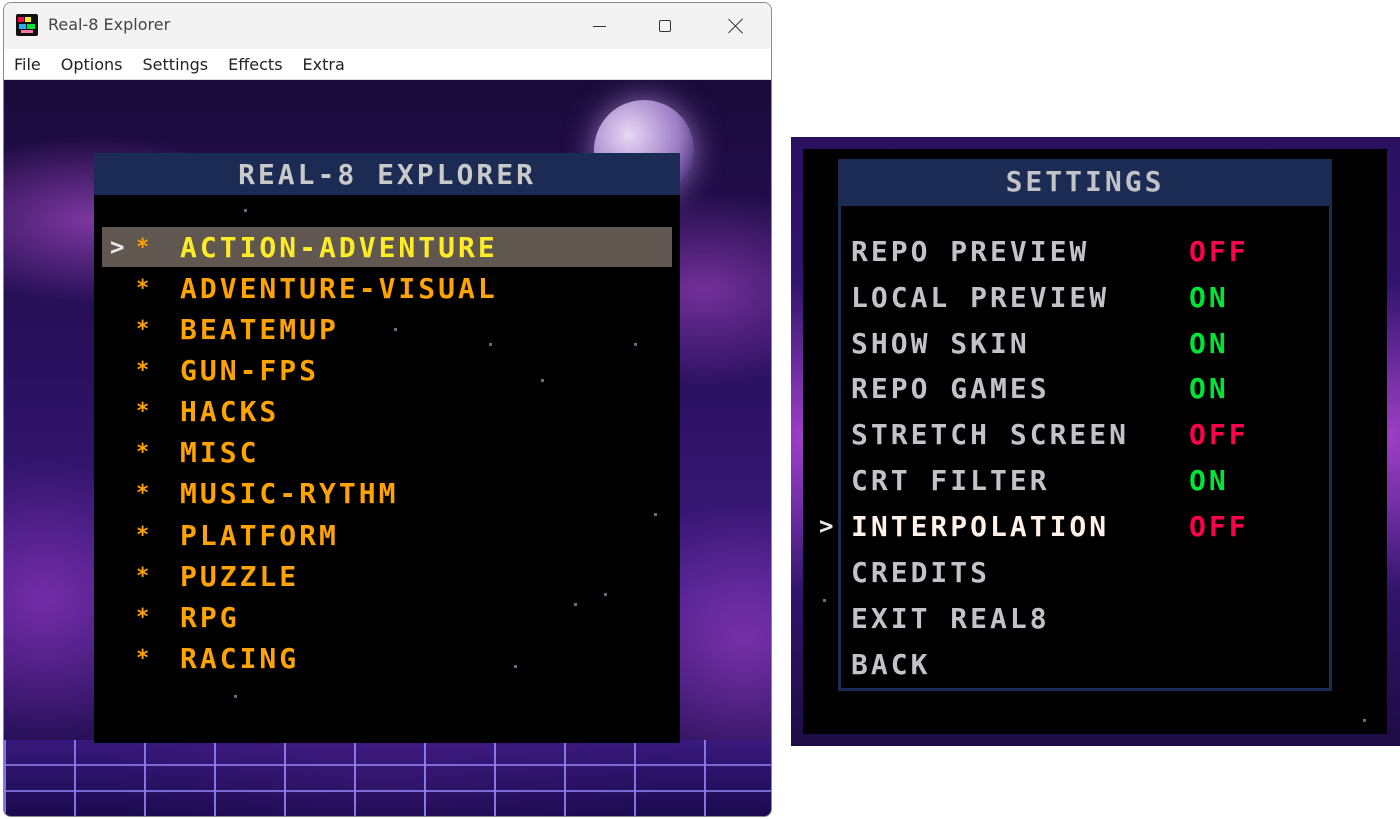 Image resolution: width=1400 pixels, height=819 pixels. I want to click on window-title: Real-8 Explorer, so click(109, 24).